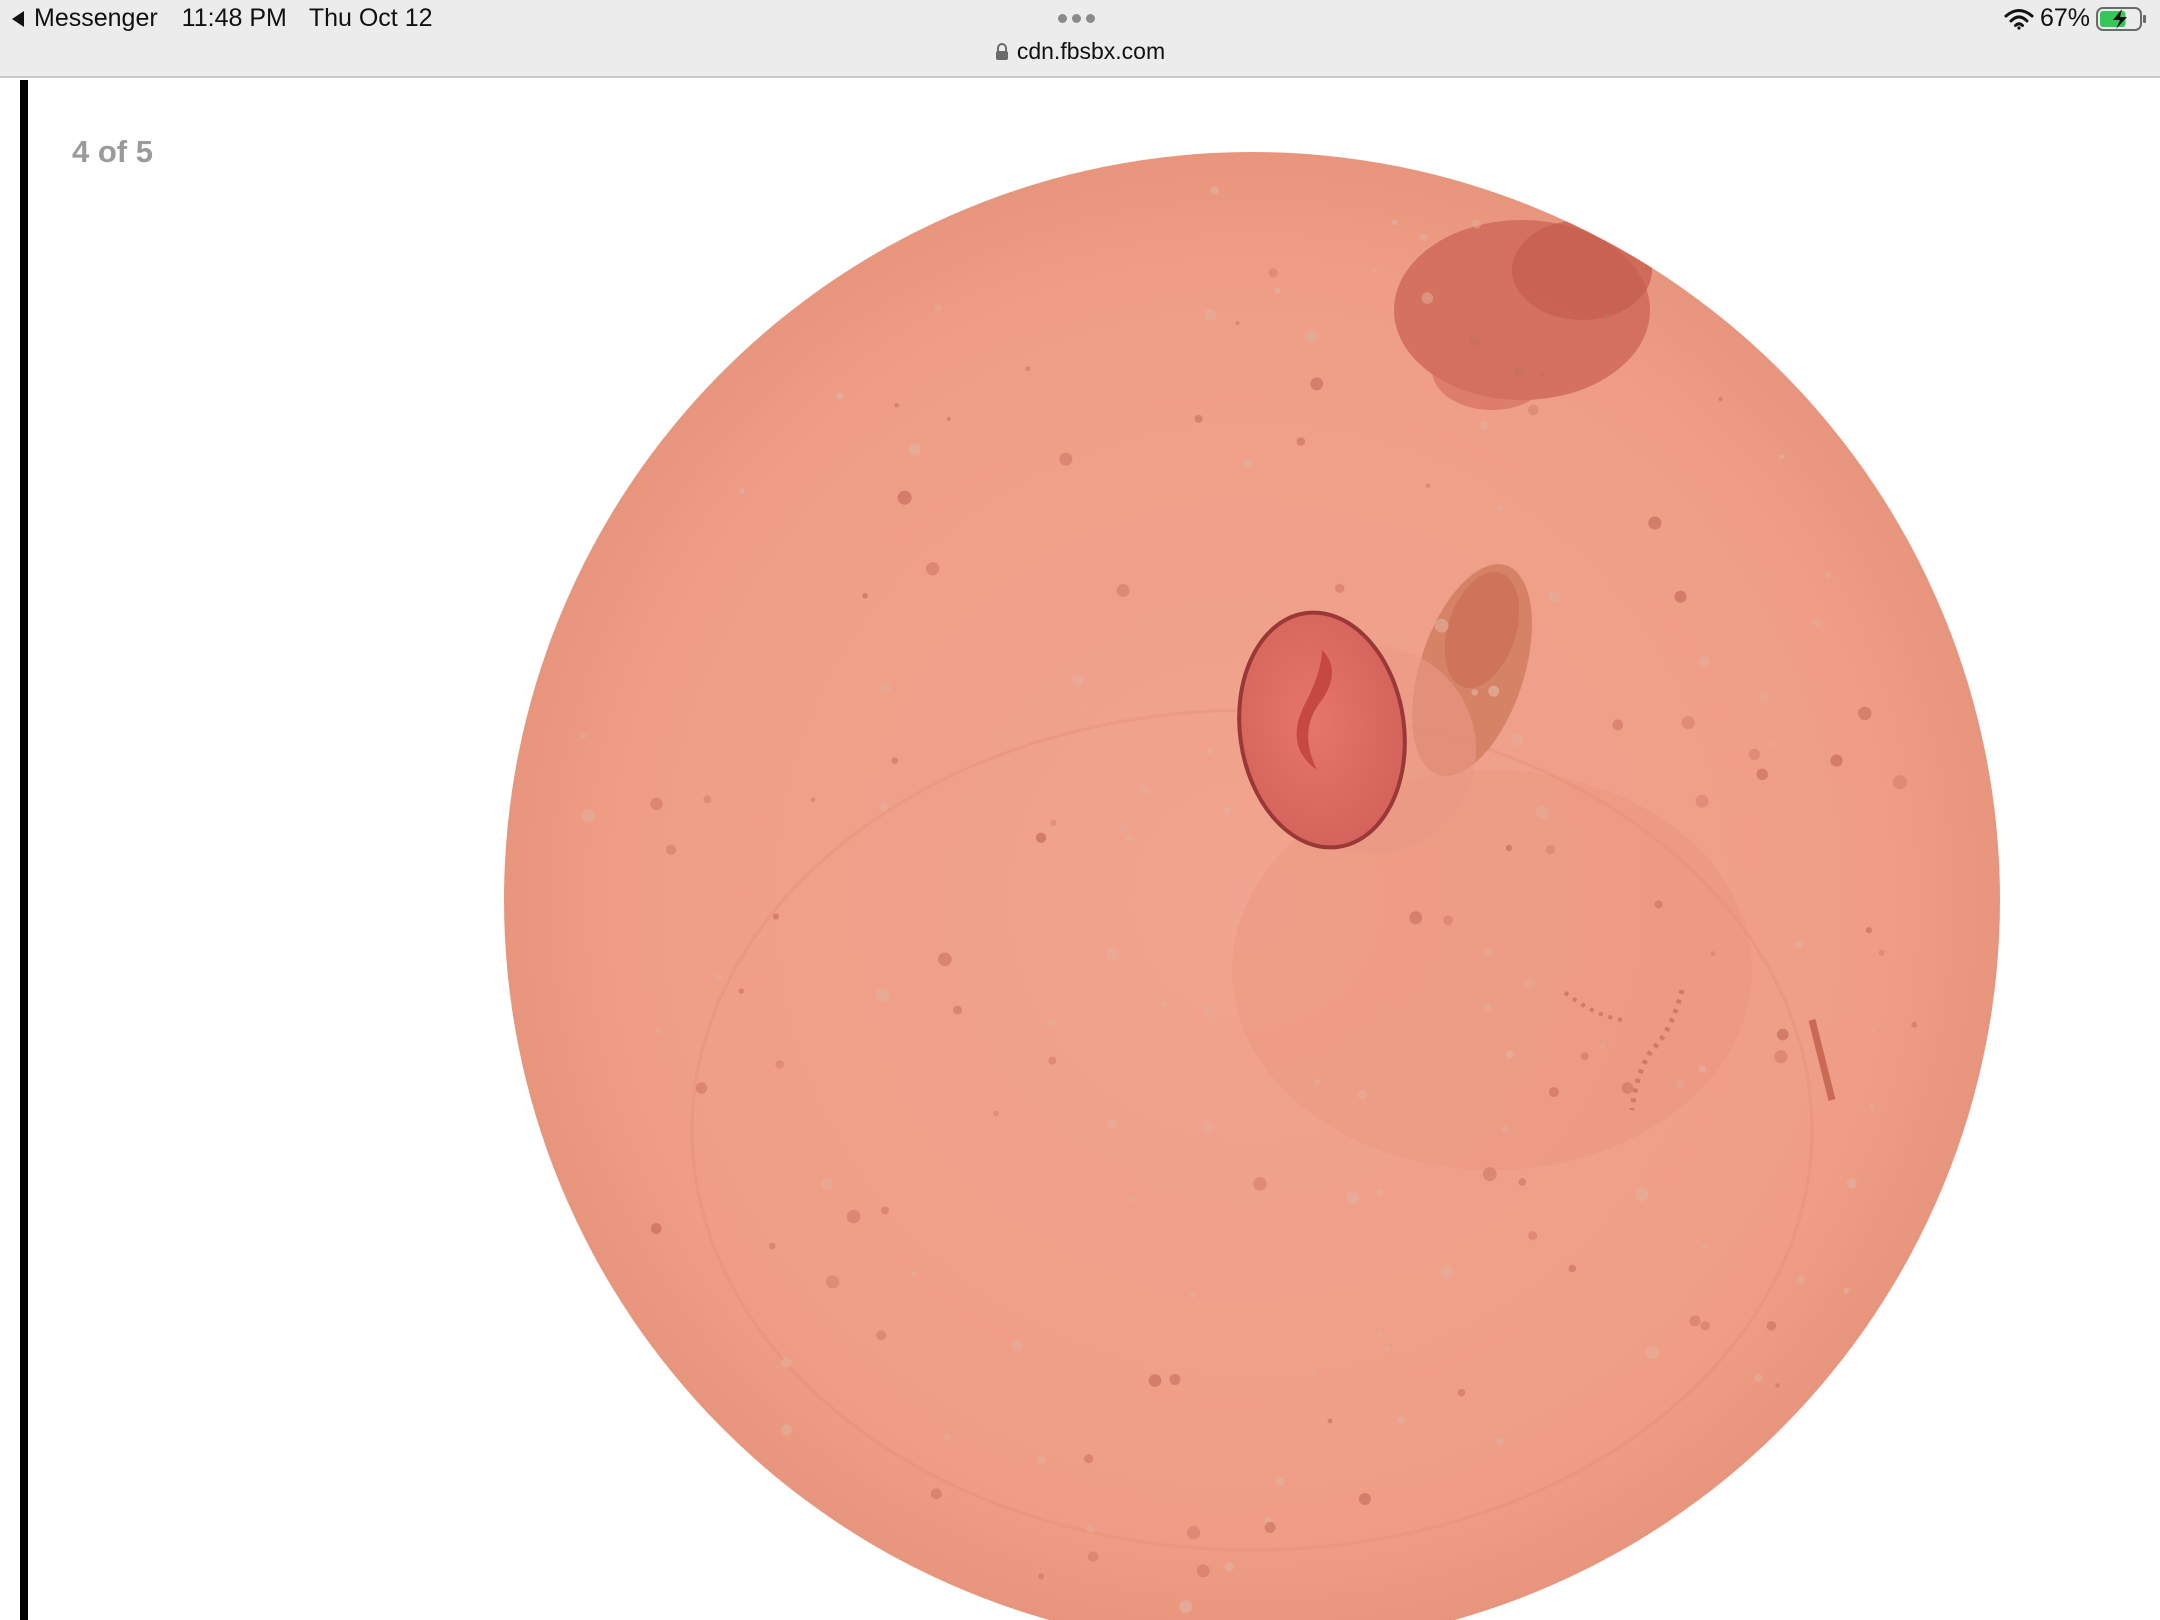 The height and width of the screenshot is (1620, 2160). I want to click on more-dots-icon, so click(1076, 18).